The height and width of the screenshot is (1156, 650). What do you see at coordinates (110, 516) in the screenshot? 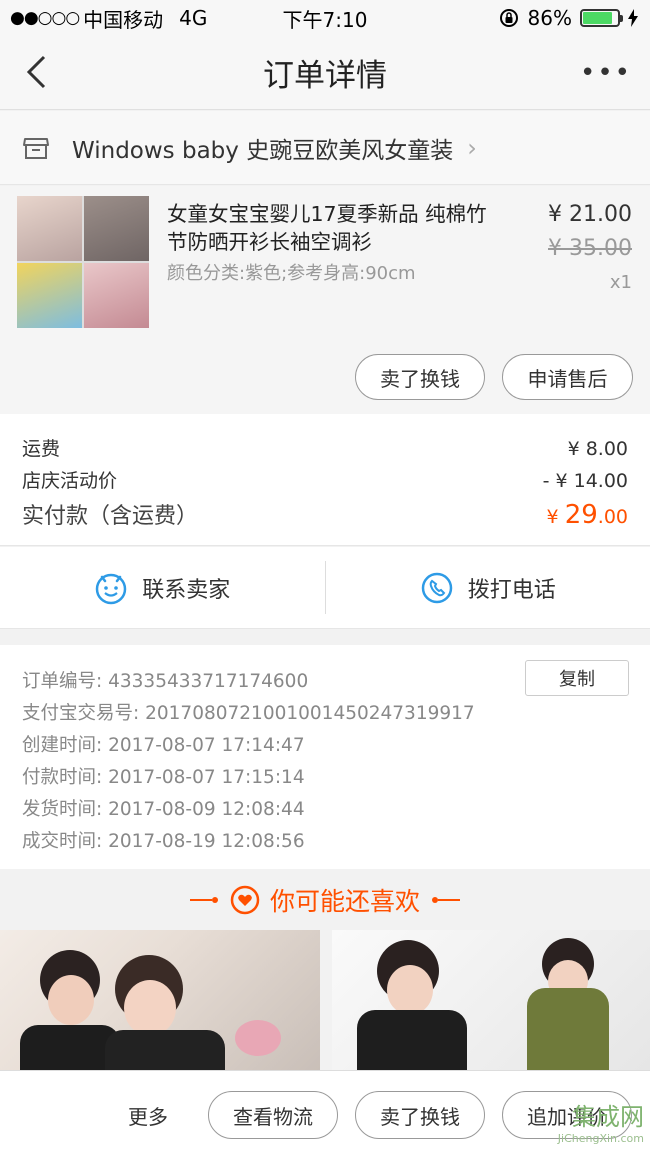
I see `total-label: 实付款（含运费）` at bounding box center [110, 516].